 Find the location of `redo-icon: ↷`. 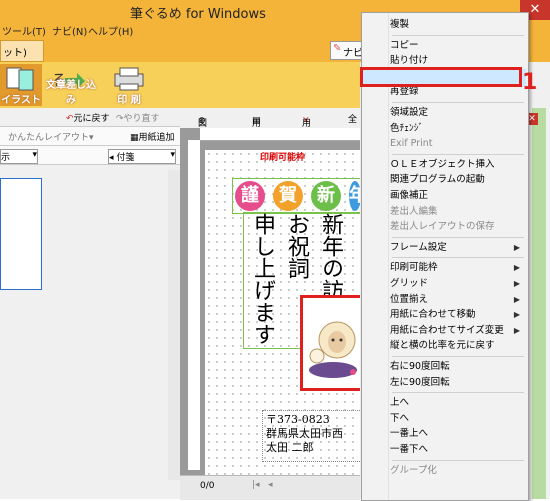

redo-icon: ↷ is located at coordinates (120, 119).